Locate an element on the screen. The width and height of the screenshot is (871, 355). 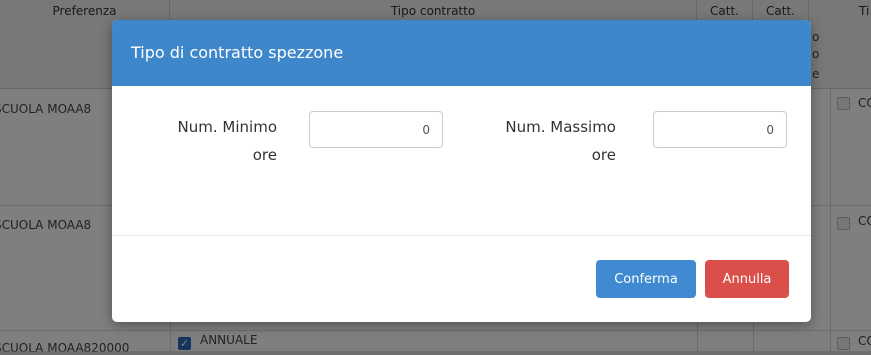
max-hours-label-line1: Num. Massimo is located at coordinates (560, 127).